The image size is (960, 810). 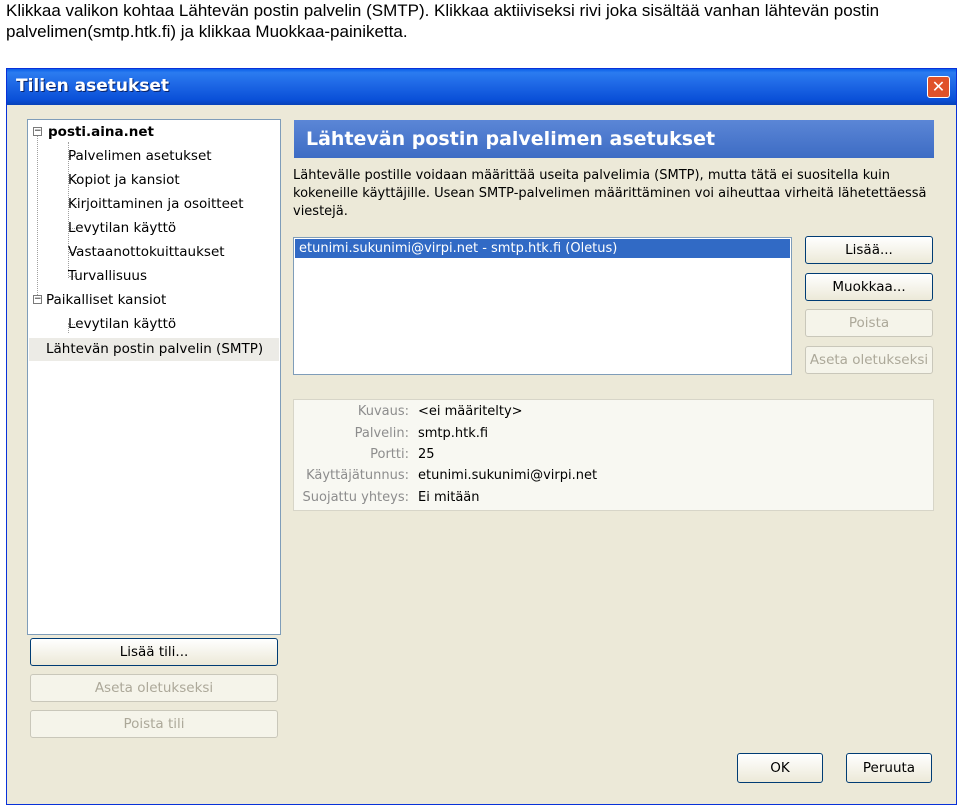 I want to click on details-security-label: Suojattu yhteys:, so click(x=355, y=497).